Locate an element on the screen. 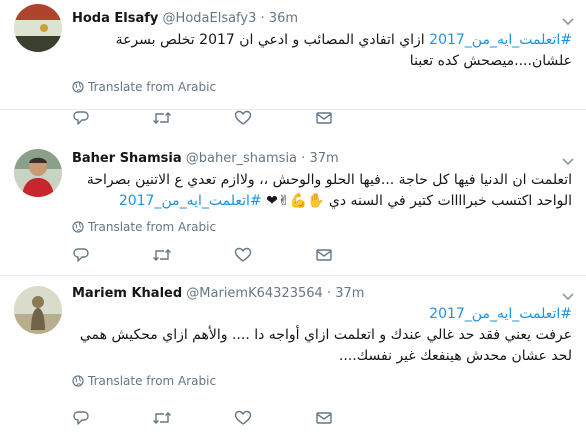 Image resolution: width=586 pixels, height=436 pixels. tweet-header: Baher Shamsia @baher_shamsia · 37m is located at coordinates (205, 158).